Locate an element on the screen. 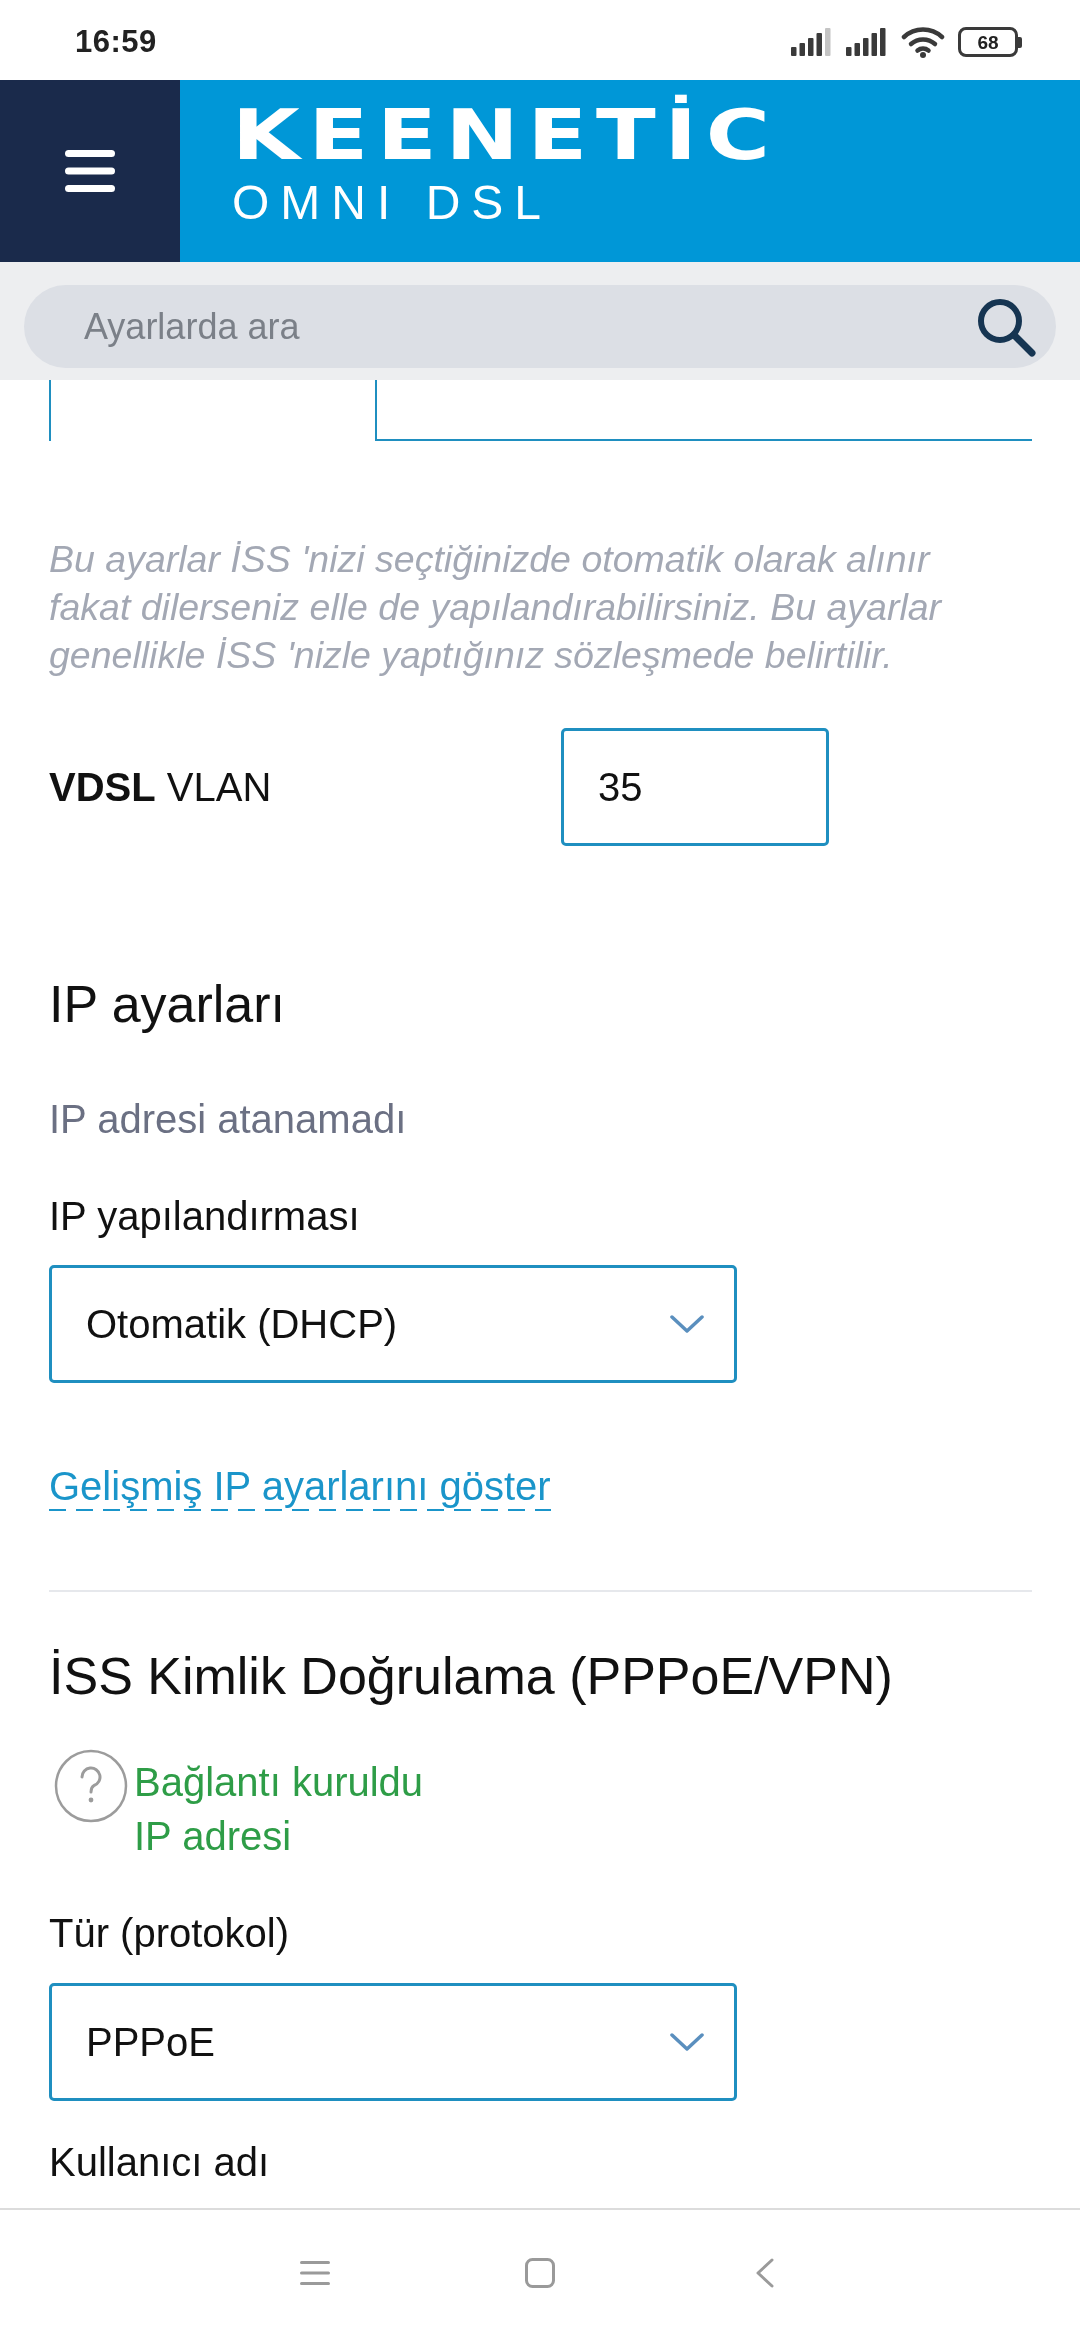 This screenshot has height=2340, width=1080. menu-button is located at coordinates (90, 171).